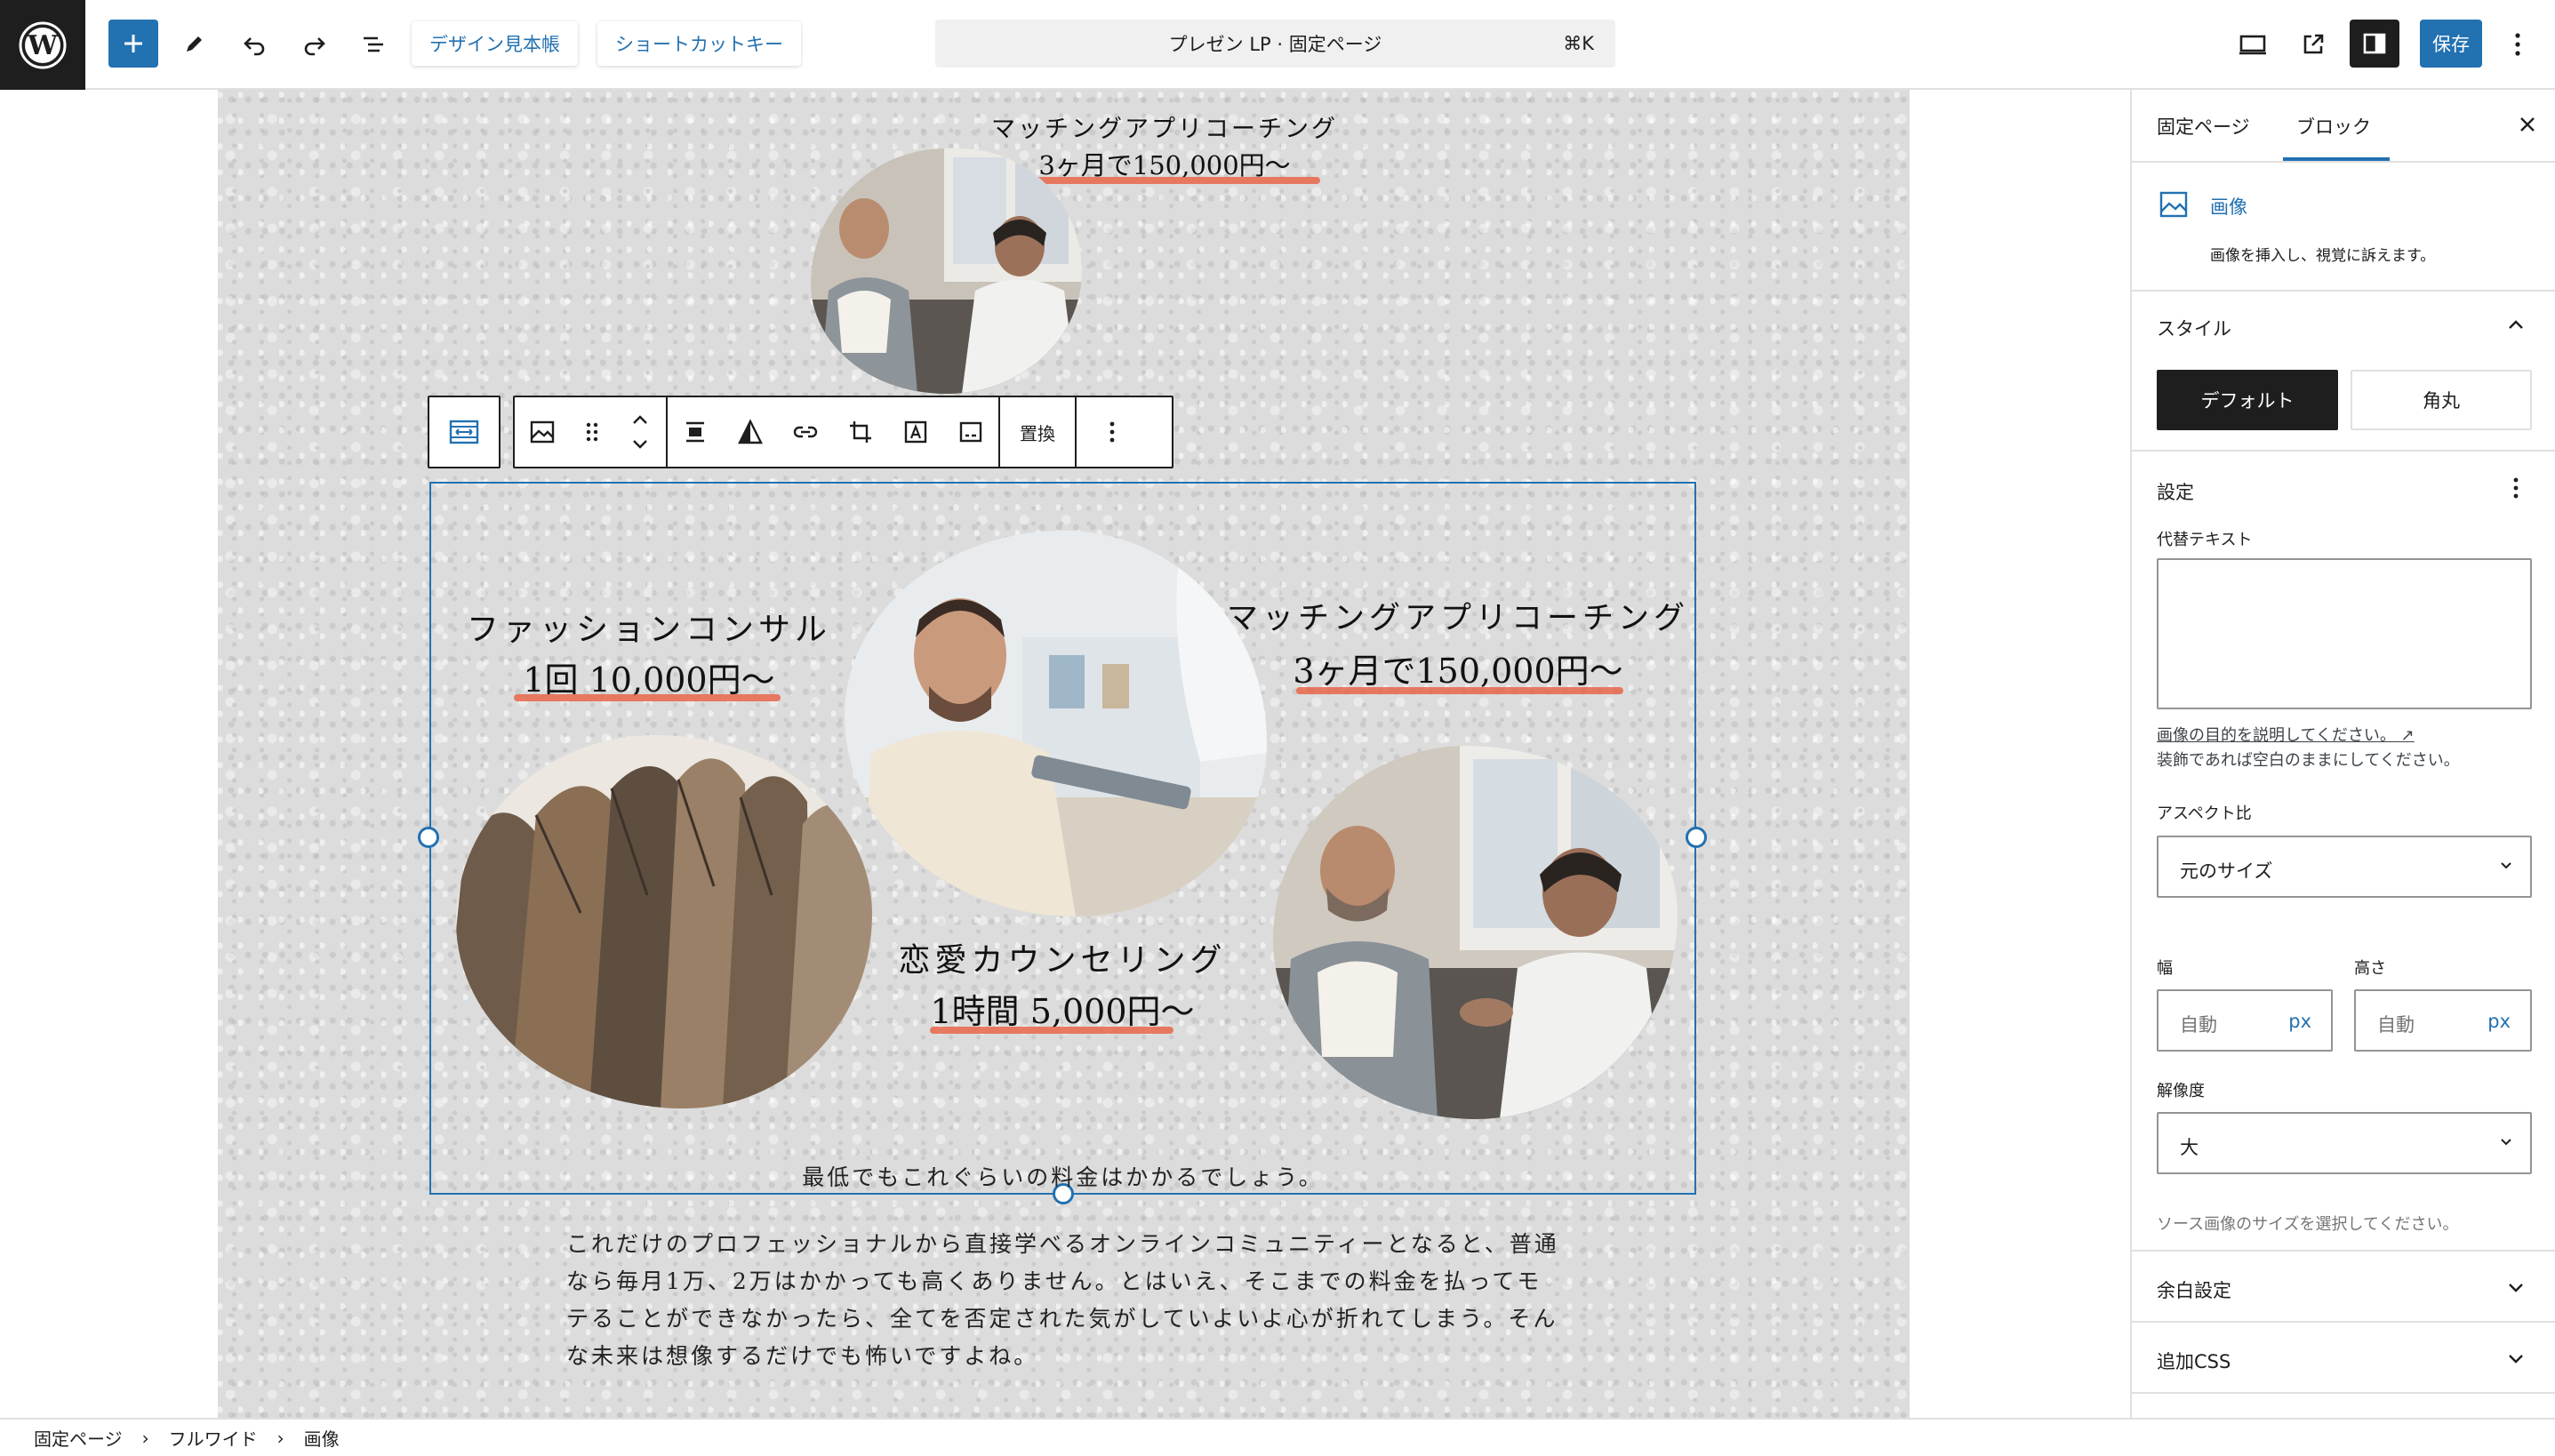 This screenshot has height=1456, width=2555. Describe the element at coordinates (2174, 206) in the screenshot. I see `image-block-icon` at that location.